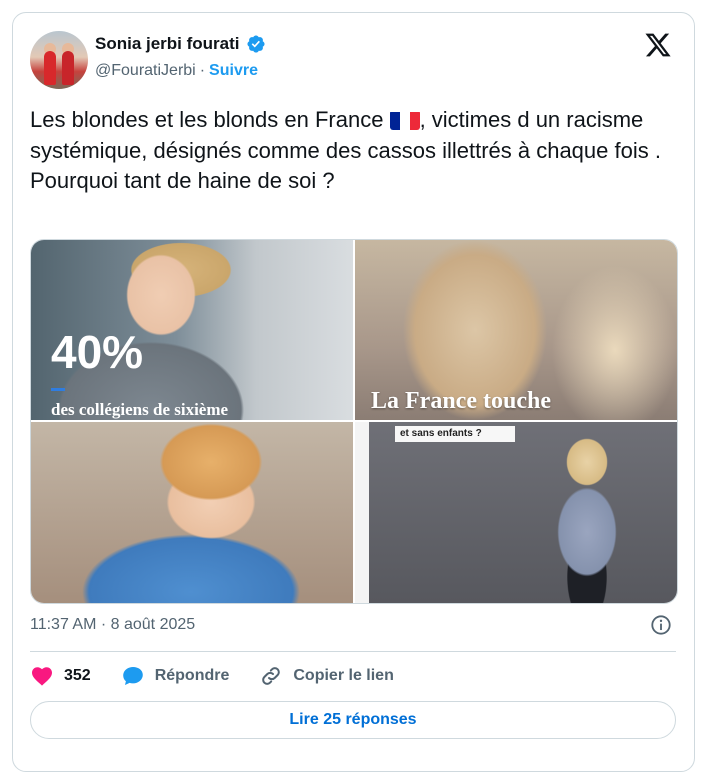 Image resolution: width=717 pixels, height=772 pixels. Describe the element at coordinates (112, 625) in the screenshot. I see `tweet-timestamp: 11:37 AM · 8 août 2025` at that location.